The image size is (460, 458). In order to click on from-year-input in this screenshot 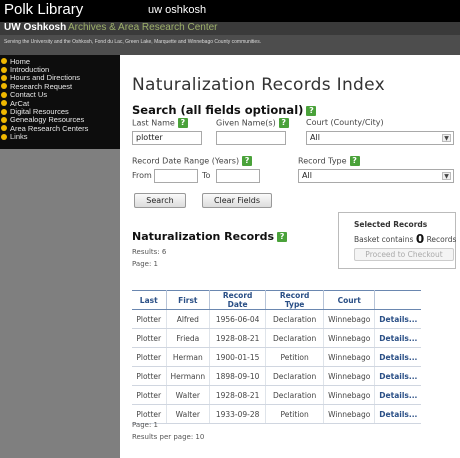, I will do `click(176, 176)`.